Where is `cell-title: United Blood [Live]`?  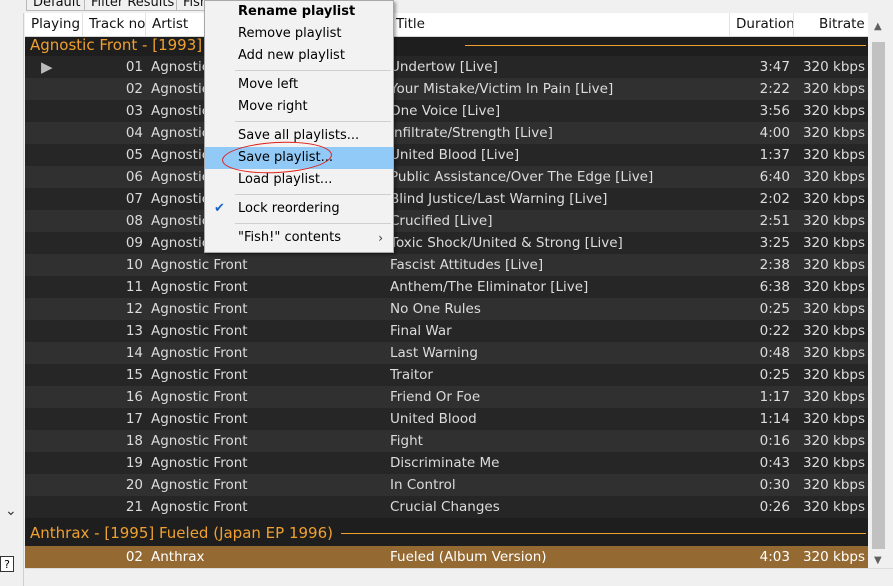
cell-title: United Blood [Live] is located at coordinates (455, 155).